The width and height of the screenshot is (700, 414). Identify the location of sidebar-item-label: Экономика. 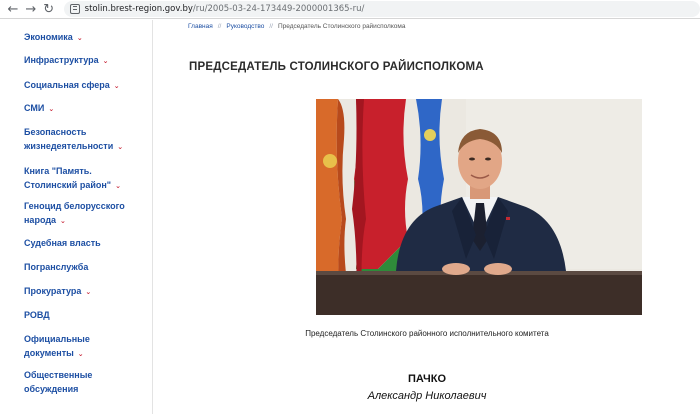
(48, 37).